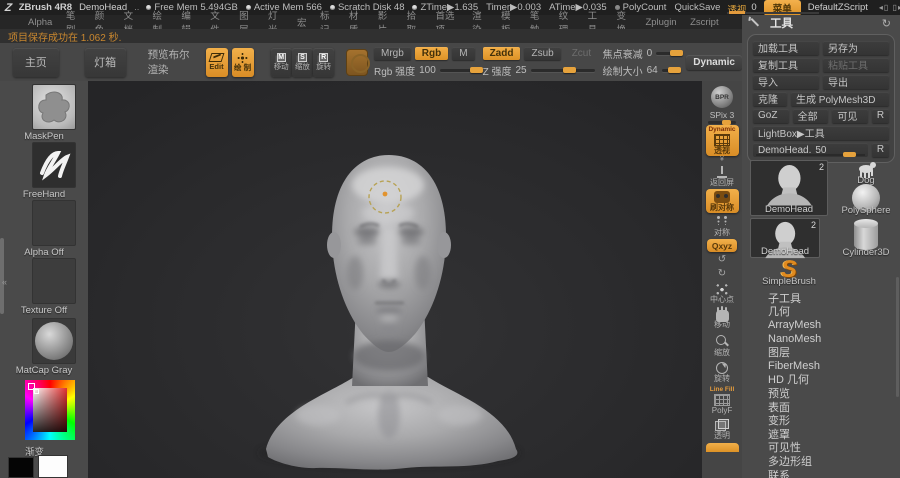 The width and height of the screenshot is (900, 478). Describe the element at coordinates (821, 393) in the screenshot. I see `subpalette-预览: 预览` at that location.